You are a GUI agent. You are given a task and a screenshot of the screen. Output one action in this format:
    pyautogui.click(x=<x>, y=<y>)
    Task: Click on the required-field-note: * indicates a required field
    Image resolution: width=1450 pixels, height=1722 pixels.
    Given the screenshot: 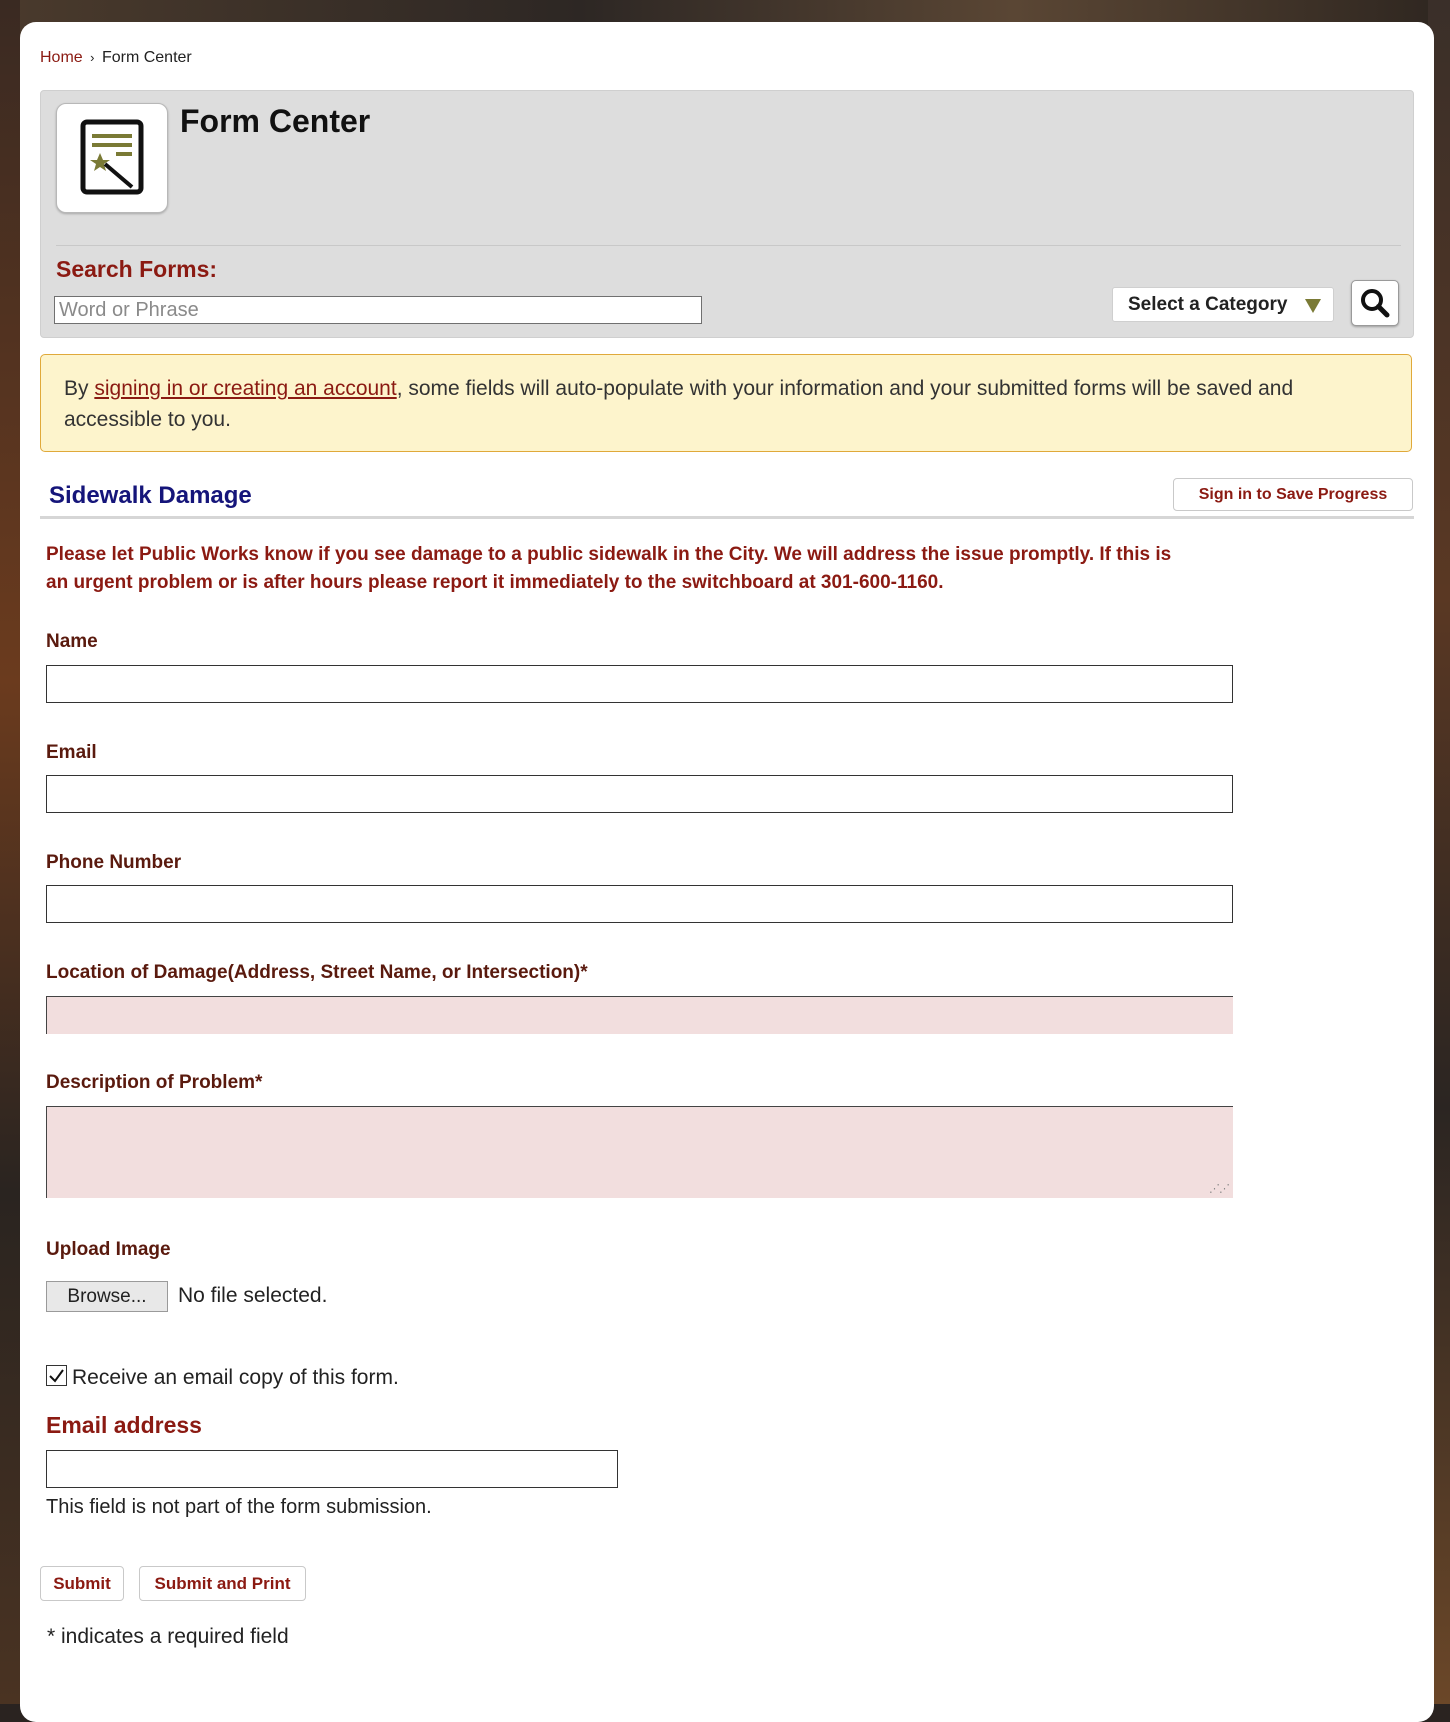 What is the action you would take?
    pyautogui.click(x=168, y=1636)
    